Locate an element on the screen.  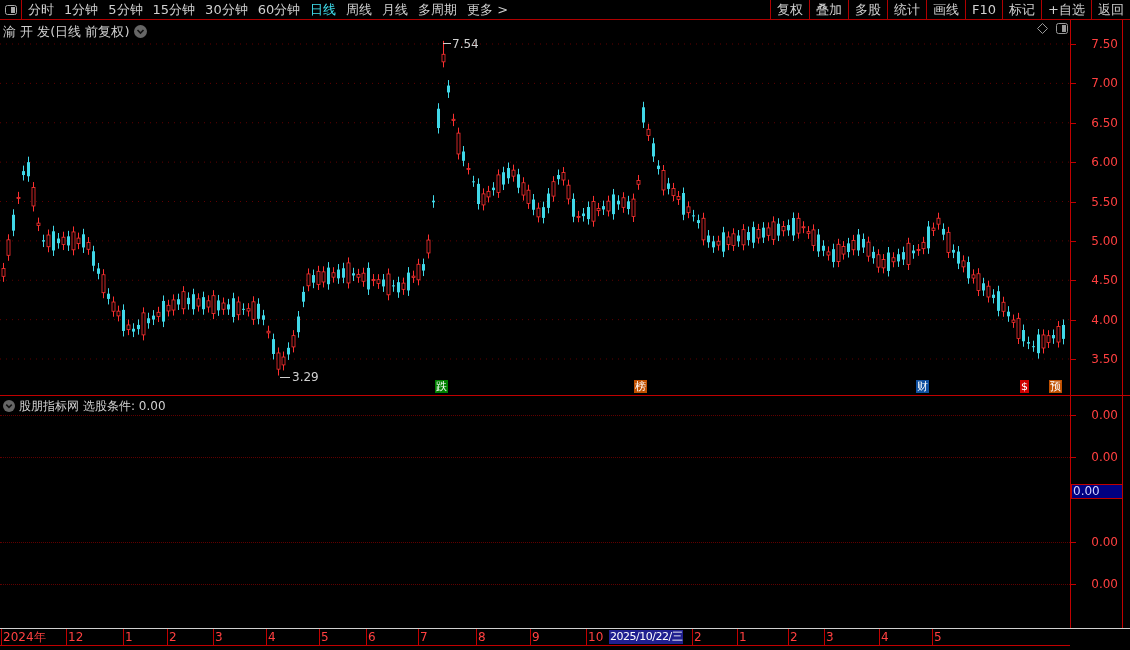
toolbar-button: 多股 is located at coordinates (868, 9).